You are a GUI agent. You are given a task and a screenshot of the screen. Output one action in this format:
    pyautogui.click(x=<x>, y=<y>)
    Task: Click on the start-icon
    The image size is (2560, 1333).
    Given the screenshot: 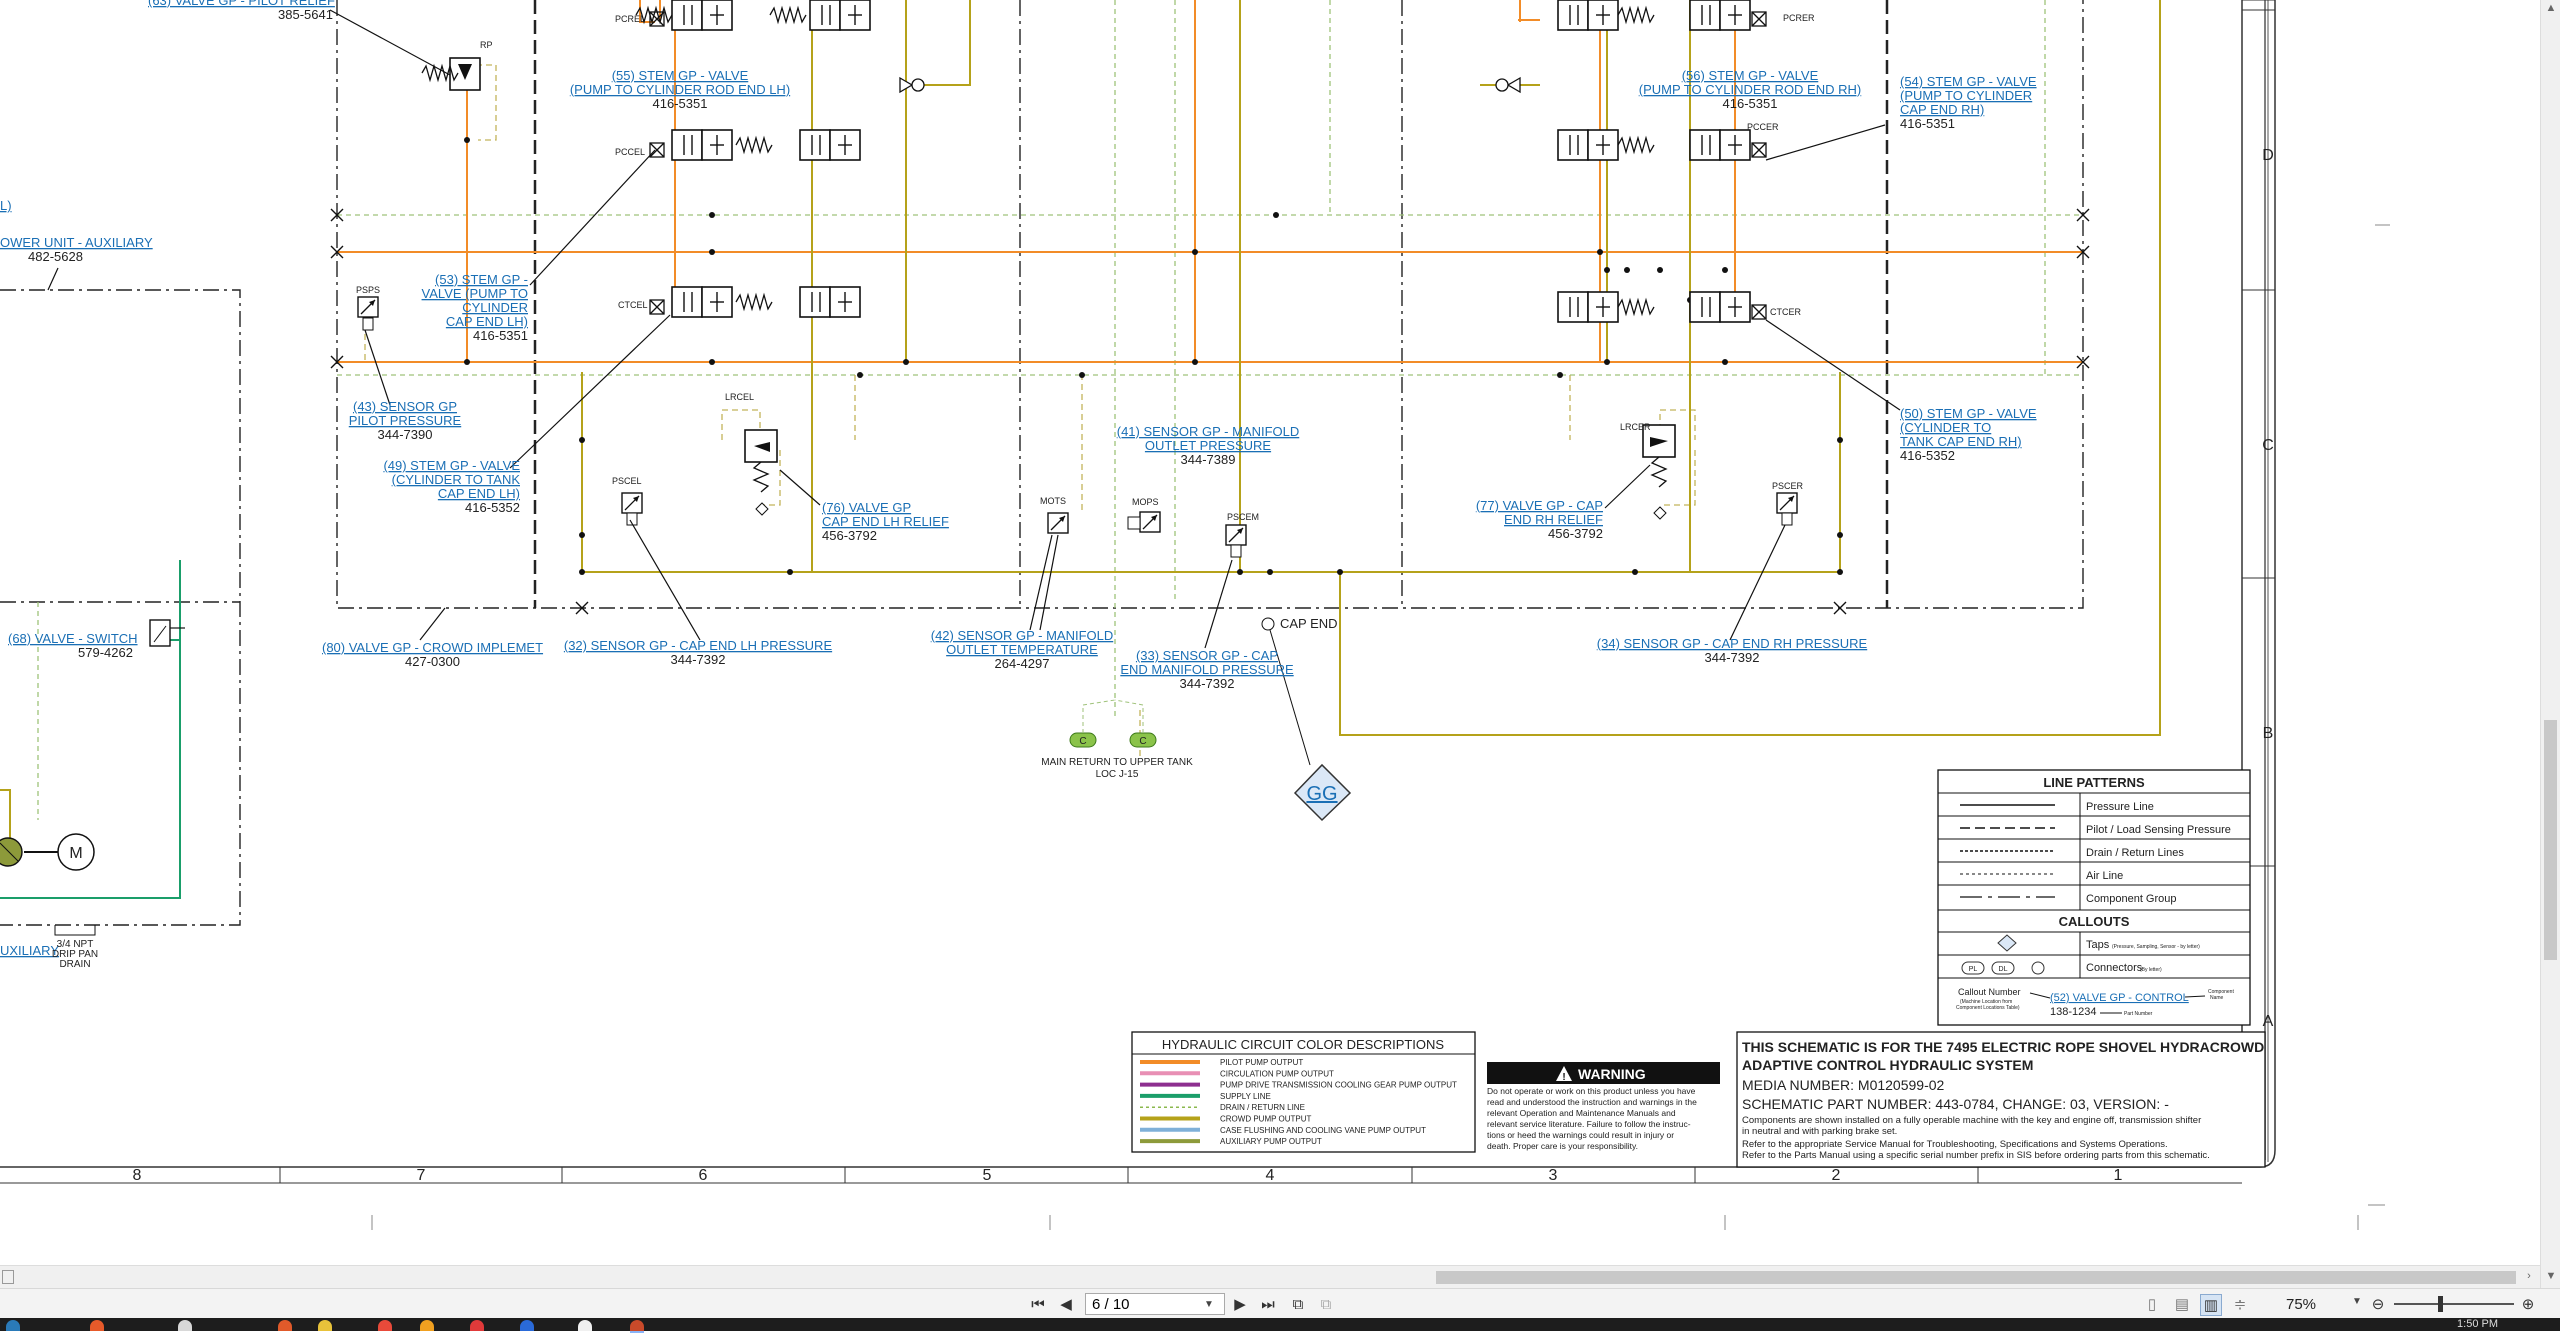 What is the action you would take?
    pyautogui.click(x=13, y=1325)
    